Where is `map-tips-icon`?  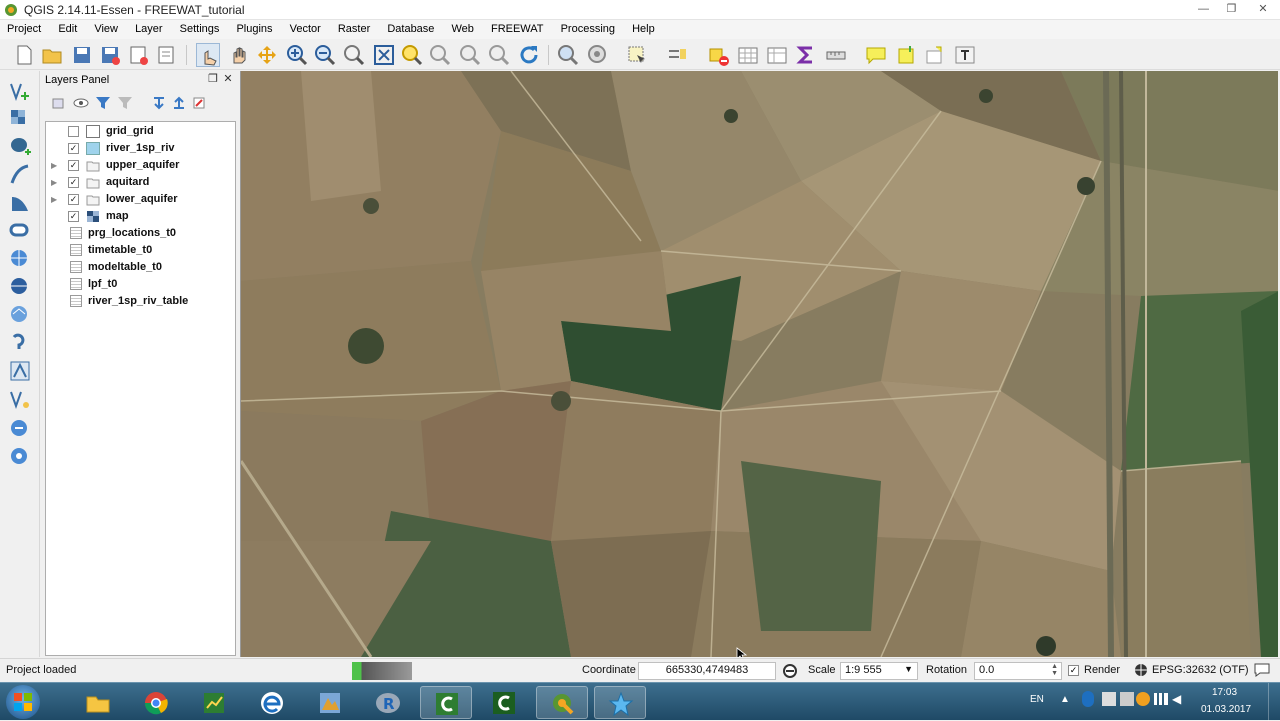 map-tips-icon is located at coordinates (876, 55).